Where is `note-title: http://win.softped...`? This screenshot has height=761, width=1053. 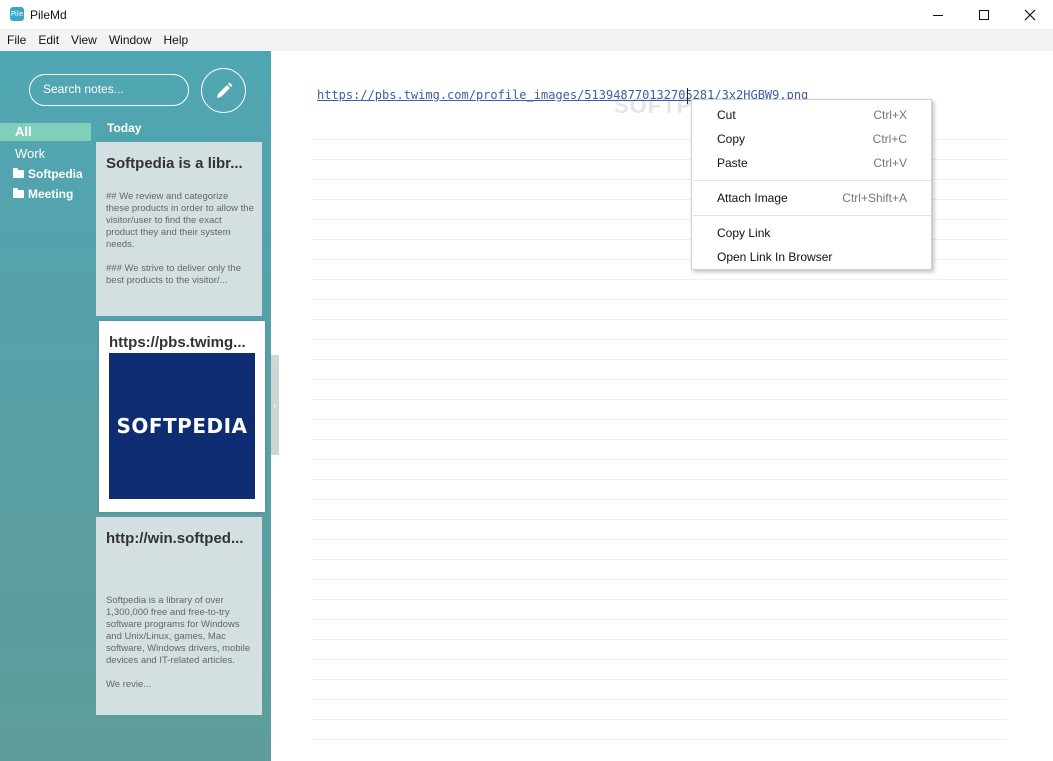 note-title: http://win.softped... is located at coordinates (175, 538).